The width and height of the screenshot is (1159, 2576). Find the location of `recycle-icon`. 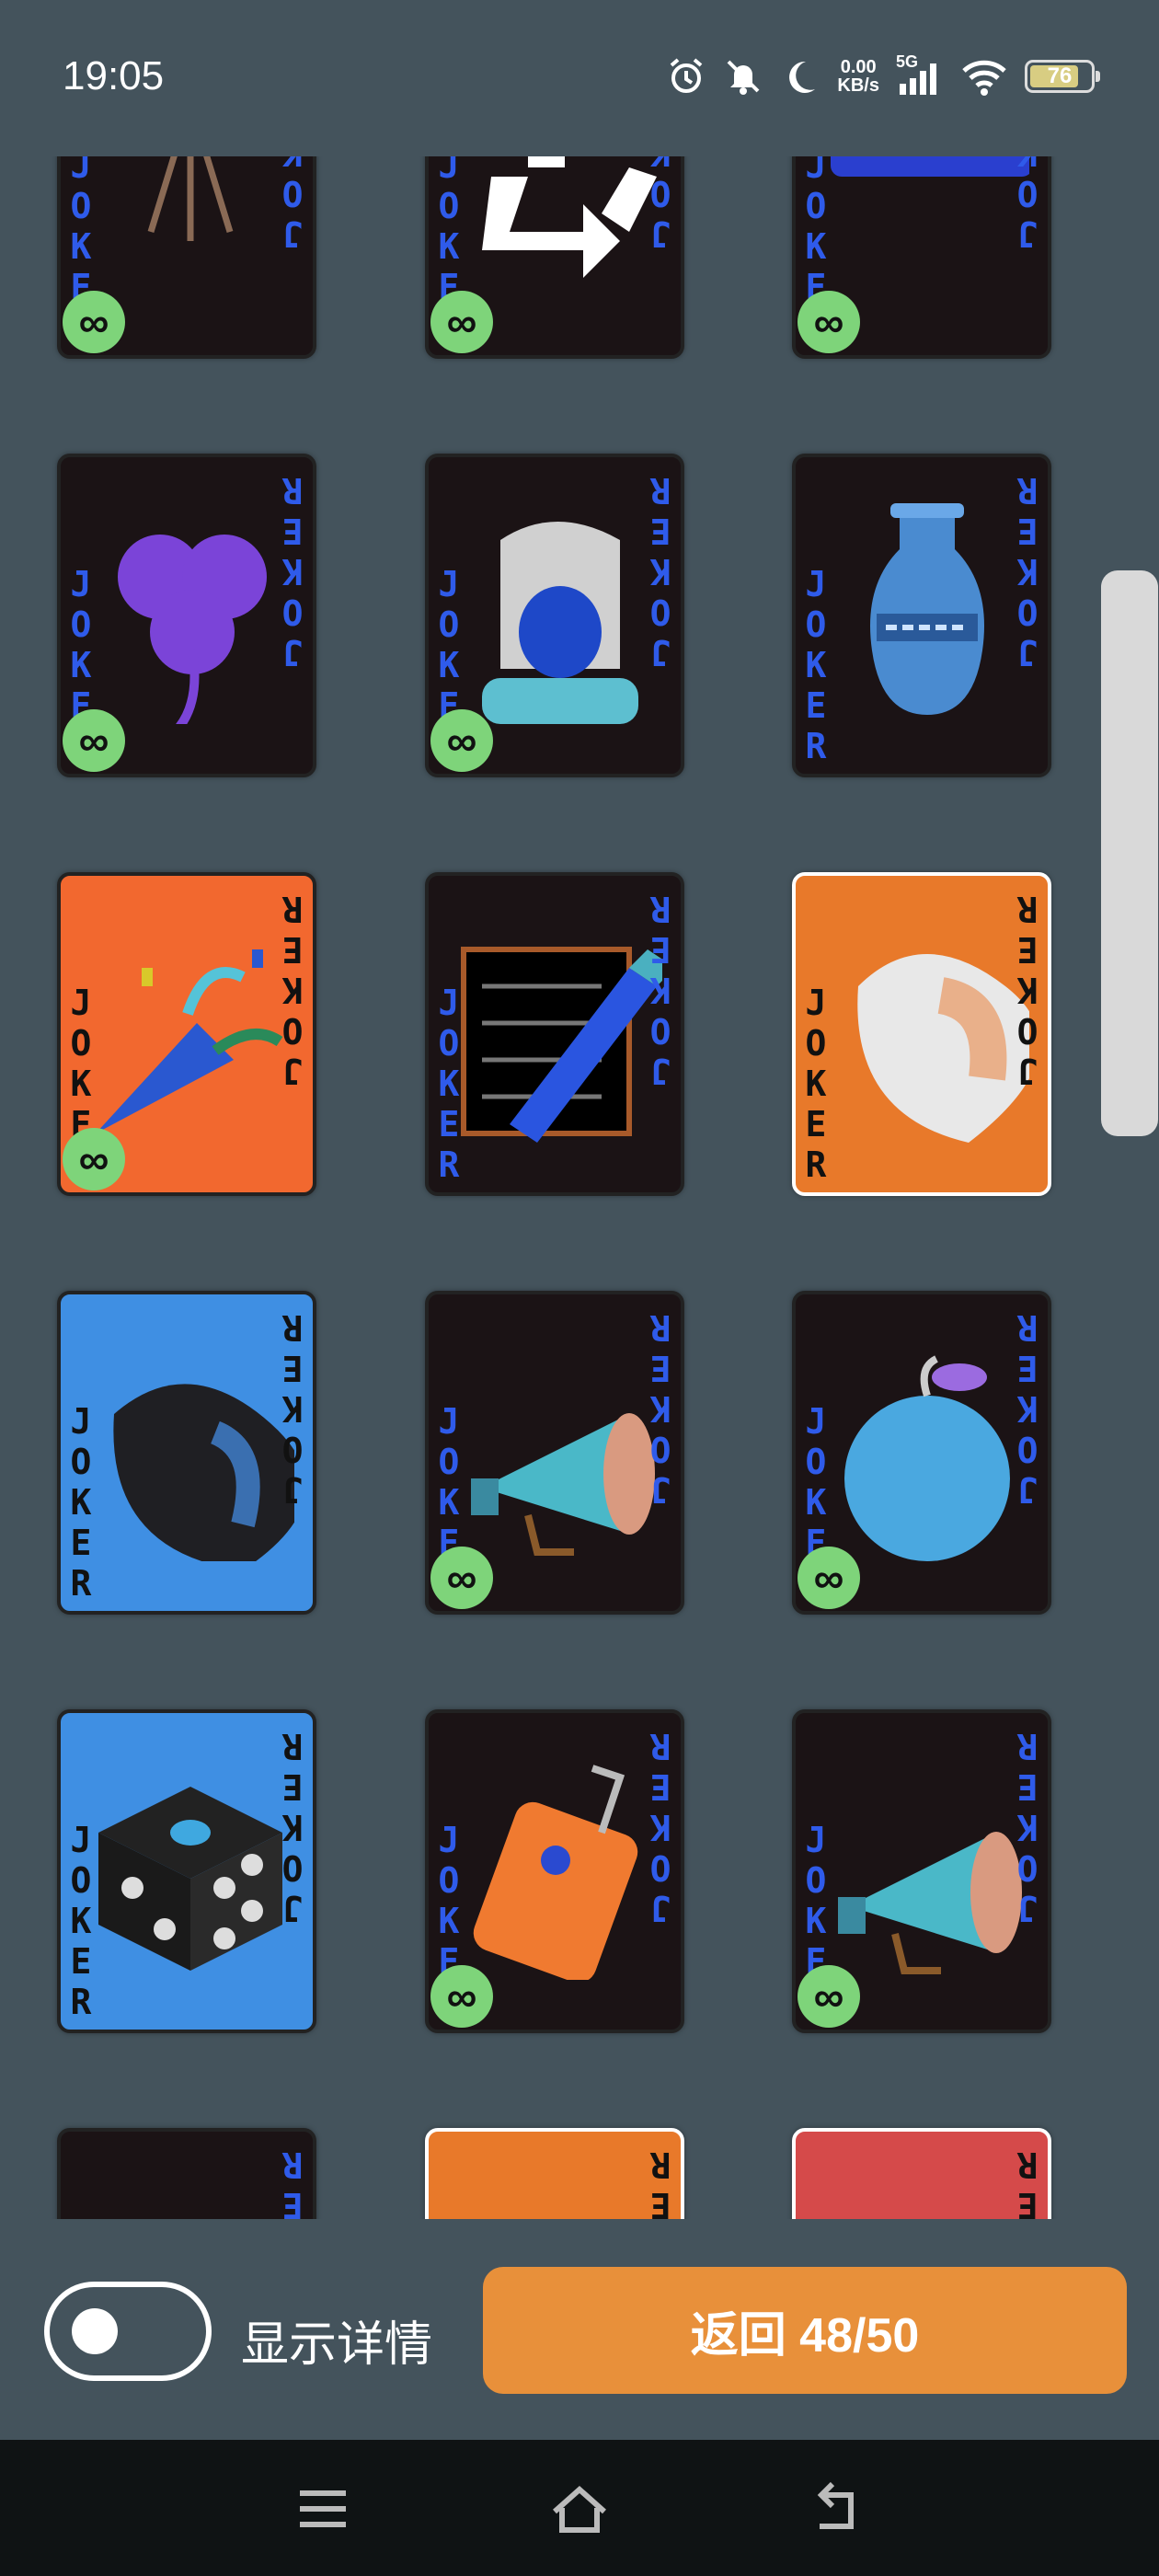

recycle-icon is located at coordinates (569, 217).